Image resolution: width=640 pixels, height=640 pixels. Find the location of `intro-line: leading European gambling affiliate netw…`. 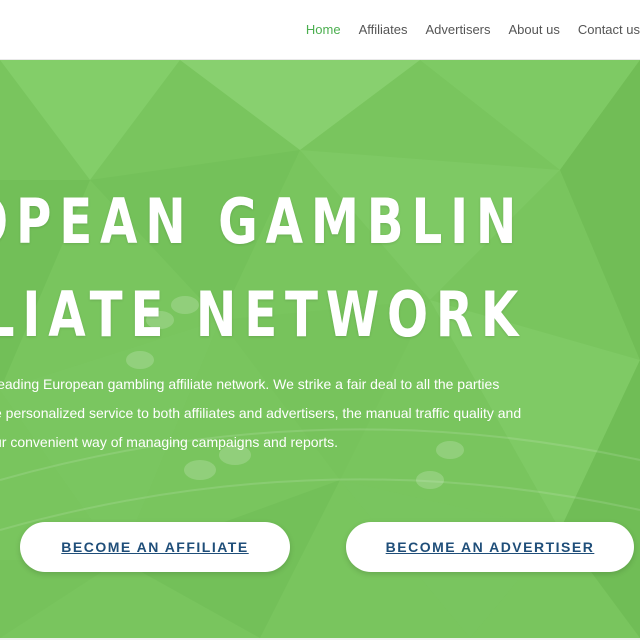

intro-line: leading European gambling affiliate netw… is located at coordinates (250, 384).